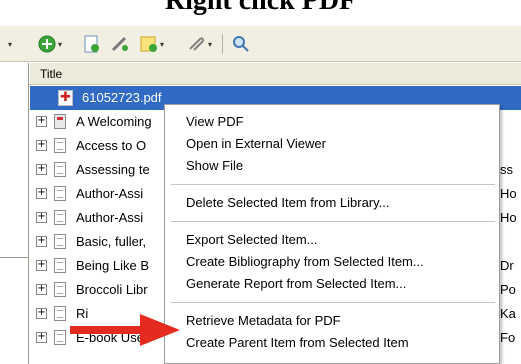 The width and height of the screenshot is (521, 364). Describe the element at coordinates (10, 44) in the screenshot. I see `toolbar-arrow-fragment: ▾` at that location.